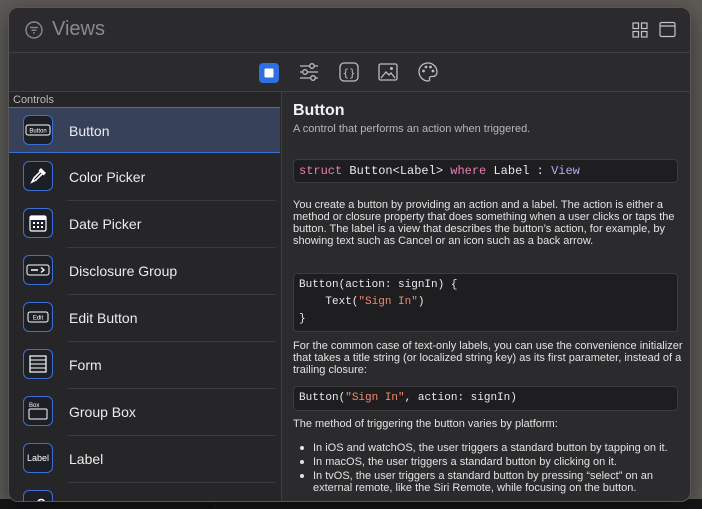 The height and width of the screenshot is (509, 702). What do you see at coordinates (34, 406) in the screenshot?
I see `svg-text: Box` at bounding box center [34, 406].